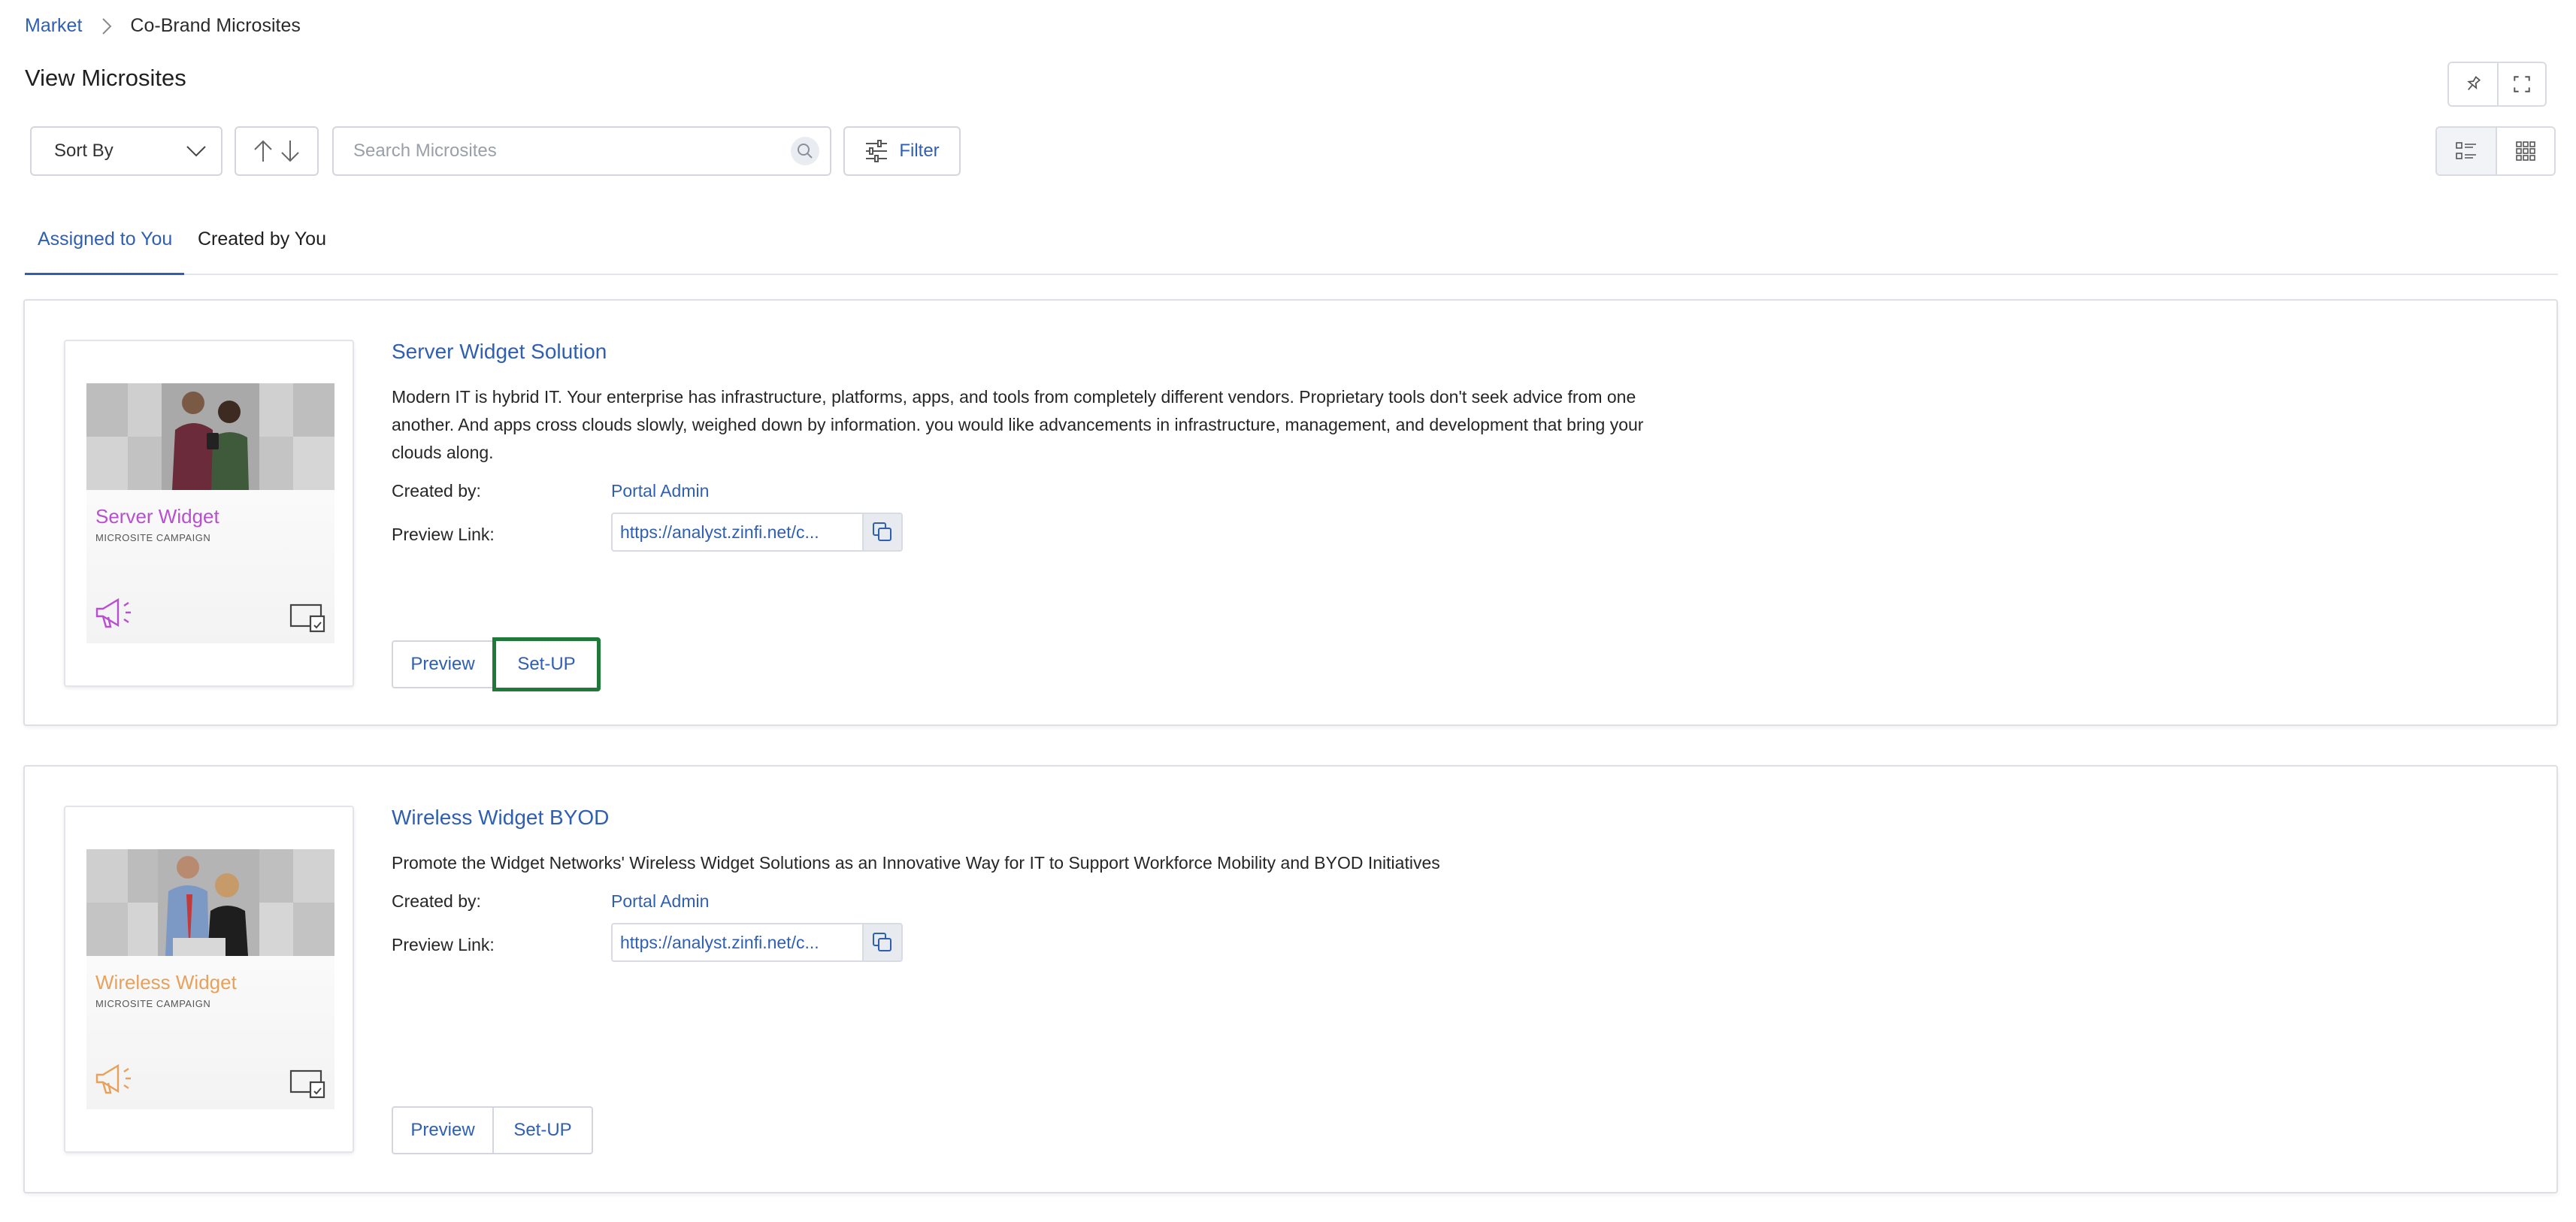 The height and width of the screenshot is (1222, 2576). I want to click on pin-icon, so click(2474, 83).